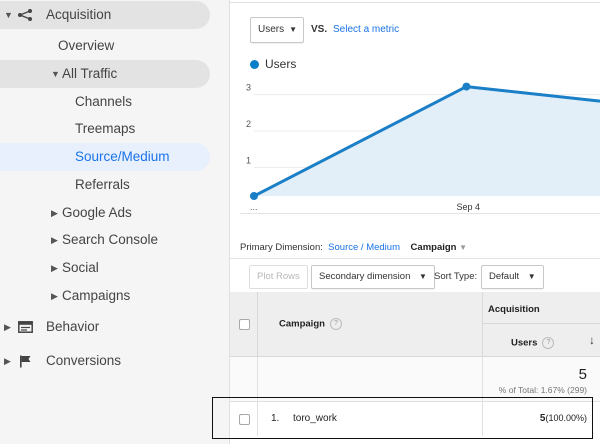 The image size is (600, 444). What do you see at coordinates (80, 267) in the screenshot?
I see `sidebar-item-label: Social` at bounding box center [80, 267].